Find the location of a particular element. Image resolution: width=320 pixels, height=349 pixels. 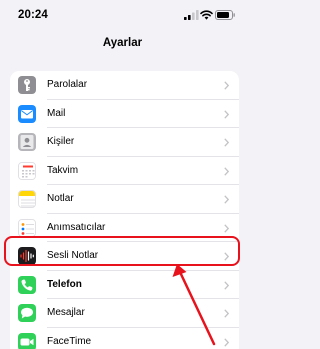

contacts-icon is located at coordinates (27, 142).